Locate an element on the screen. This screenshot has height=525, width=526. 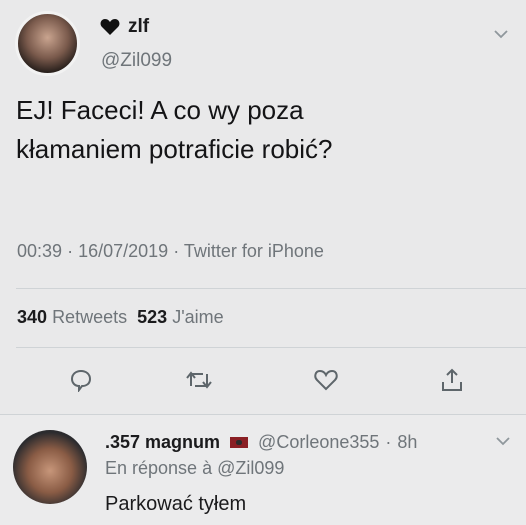
user-handle: @Zil099 is located at coordinates (136, 61).